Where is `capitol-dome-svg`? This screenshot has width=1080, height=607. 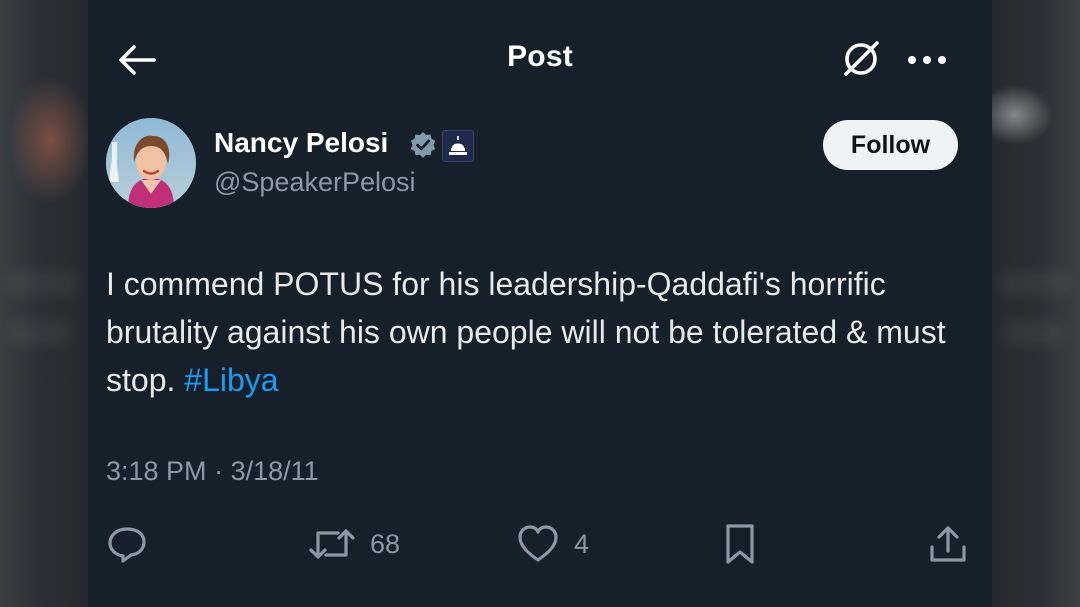 capitol-dome-svg is located at coordinates (458, 145).